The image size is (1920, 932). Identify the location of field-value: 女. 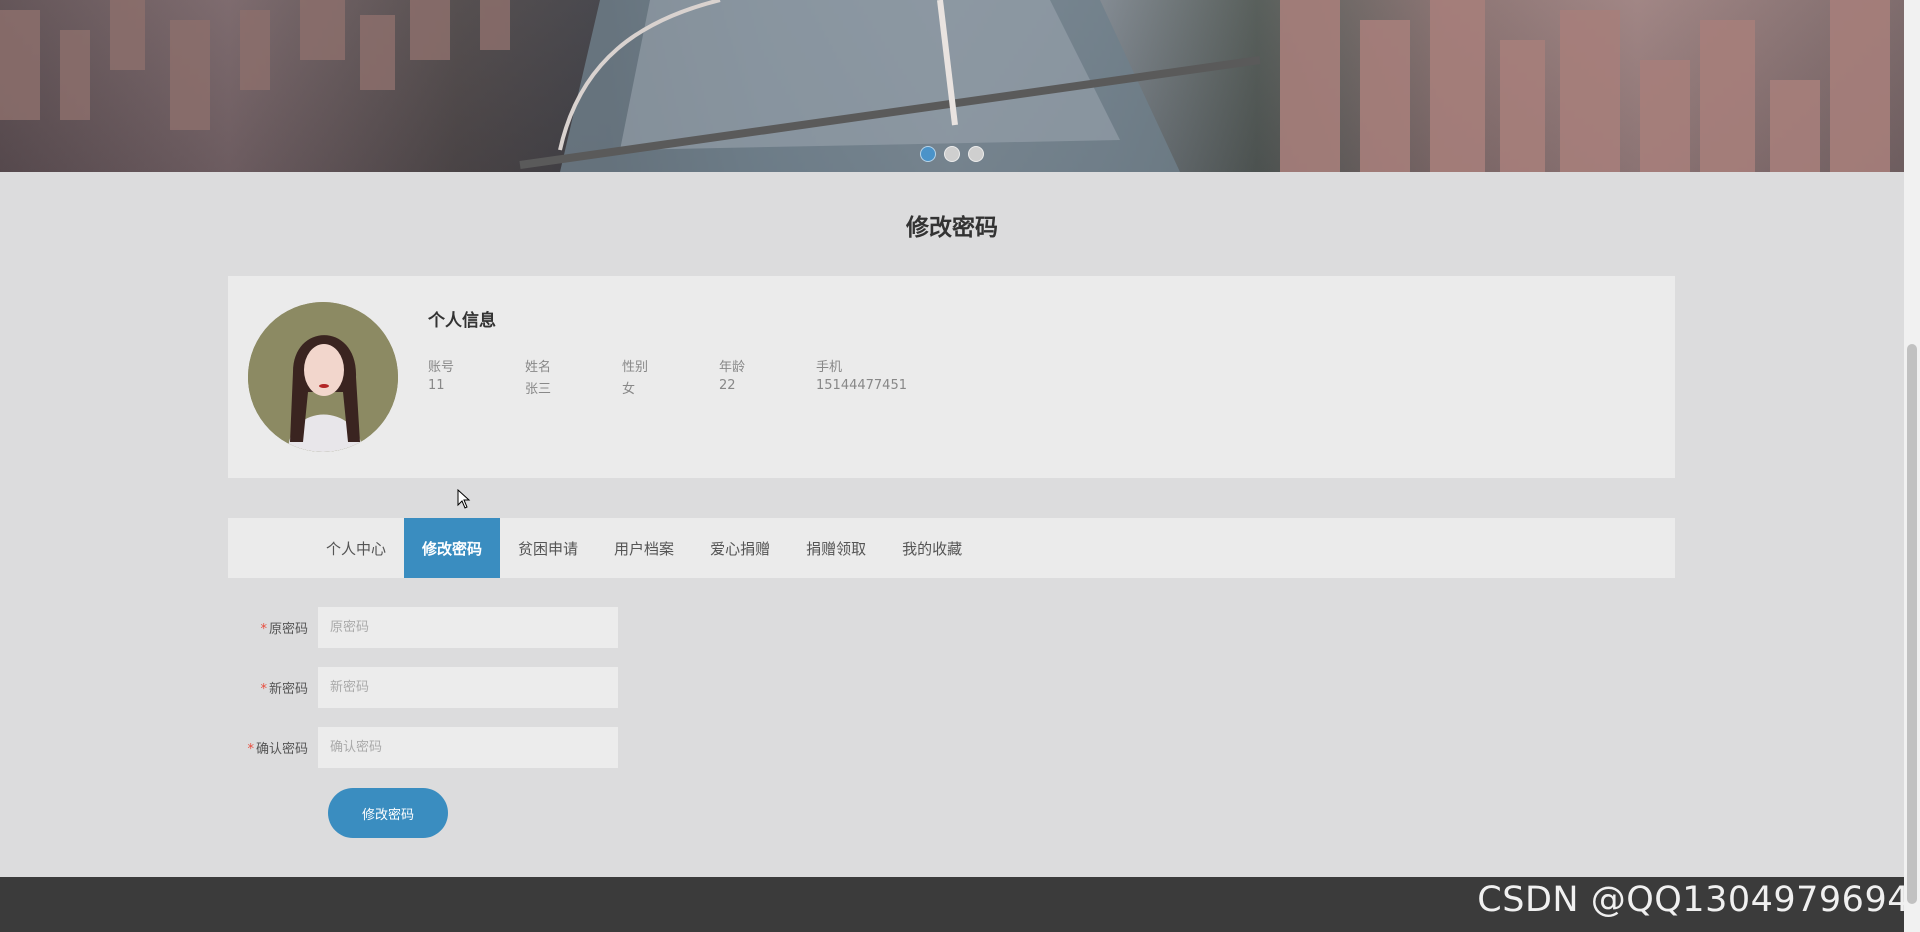
(629, 389).